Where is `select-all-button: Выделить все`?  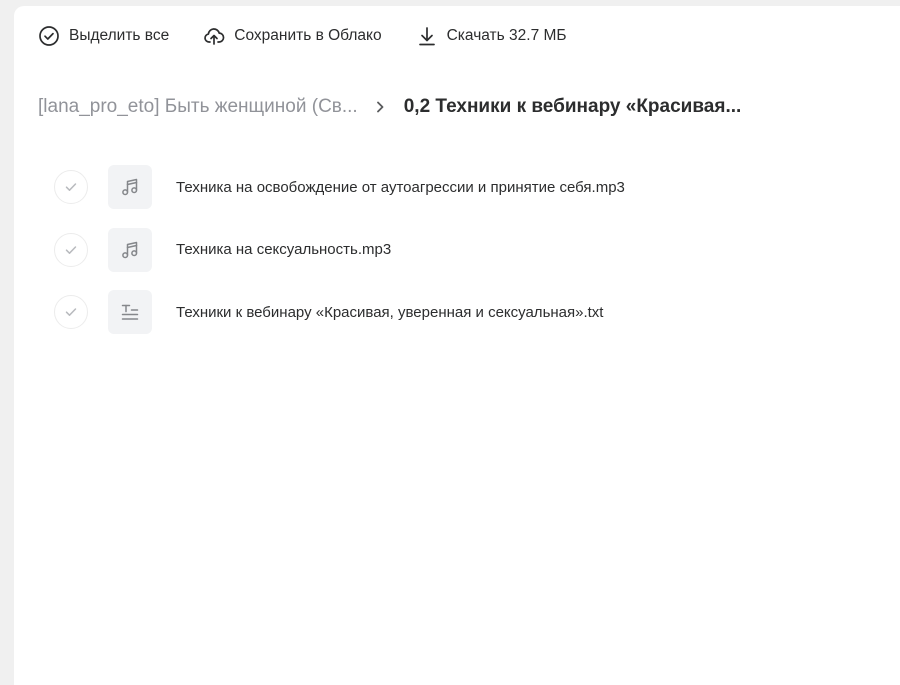
select-all-button: Выделить все is located at coordinates (103, 36).